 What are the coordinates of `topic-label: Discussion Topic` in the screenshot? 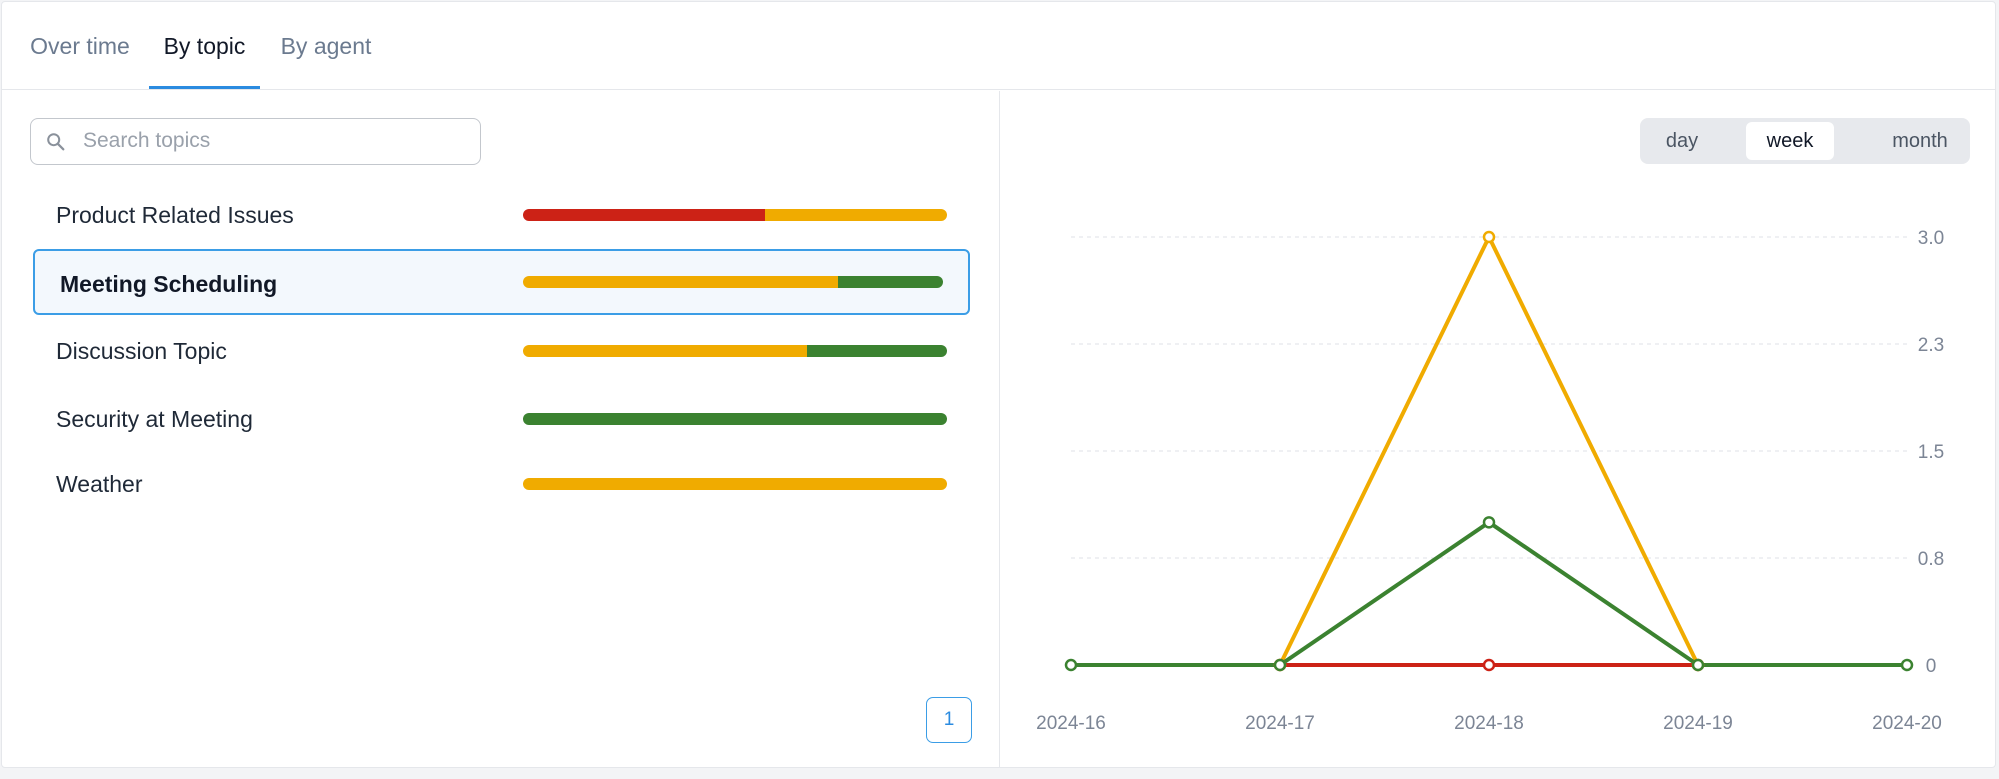 It's located at (141, 351).